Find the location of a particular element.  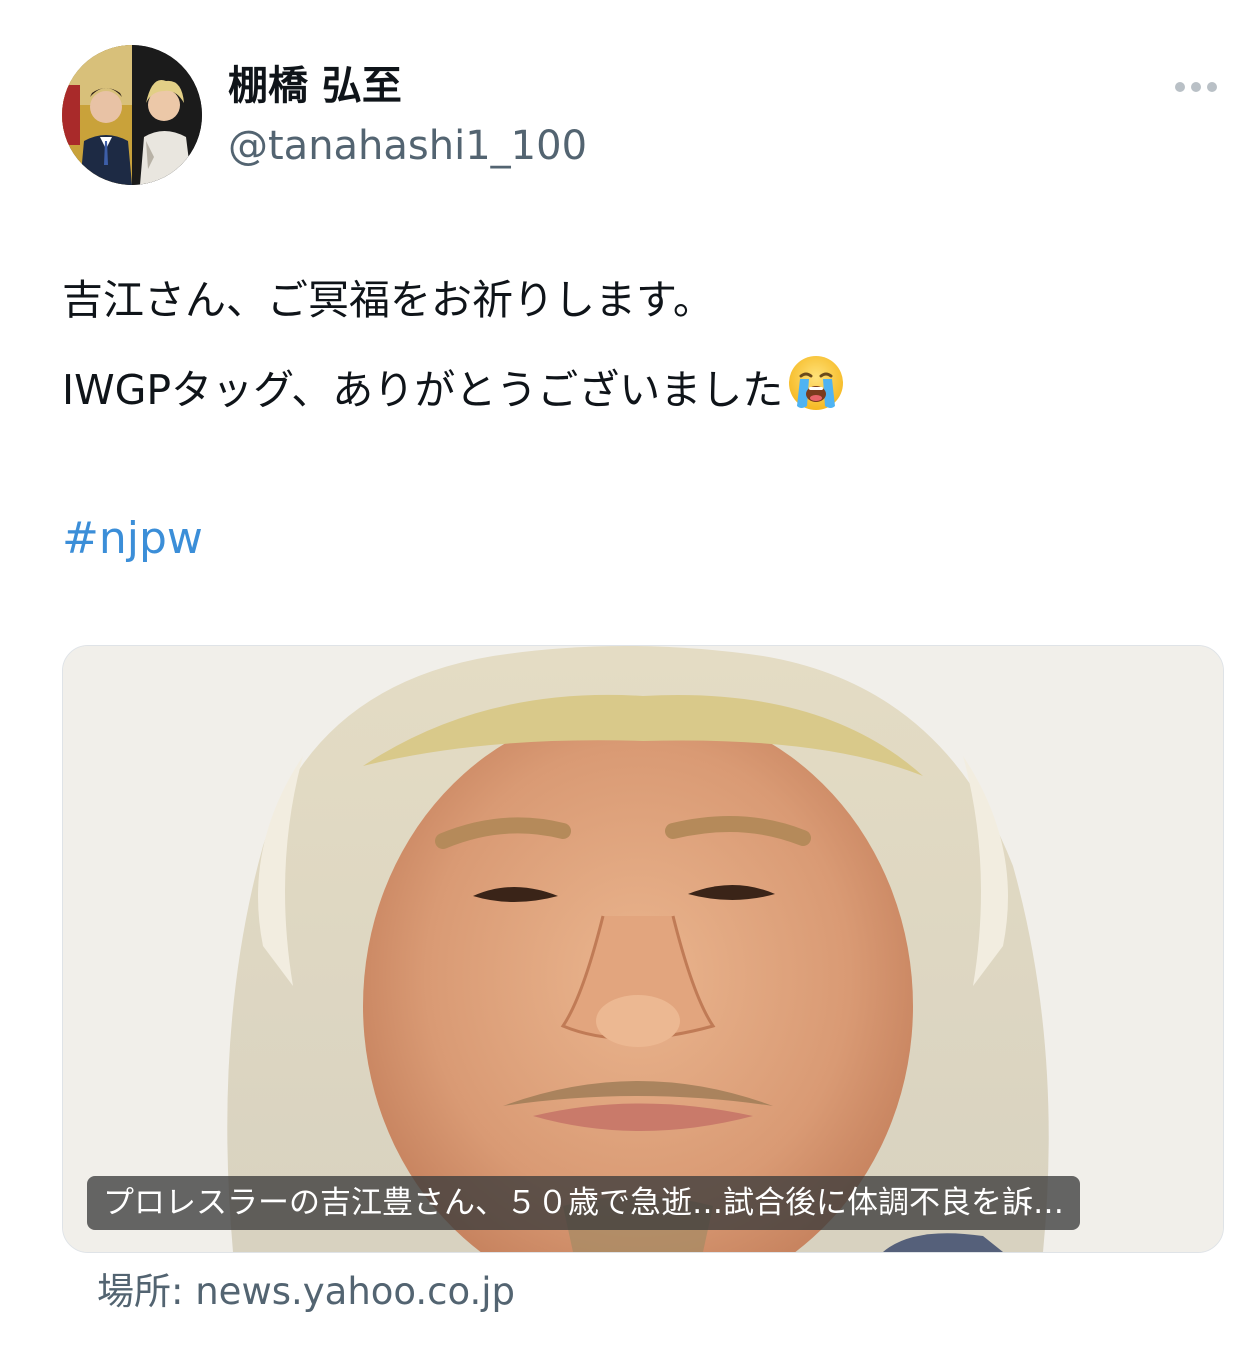

loudly-crying-face-icon is located at coordinates (816, 390).